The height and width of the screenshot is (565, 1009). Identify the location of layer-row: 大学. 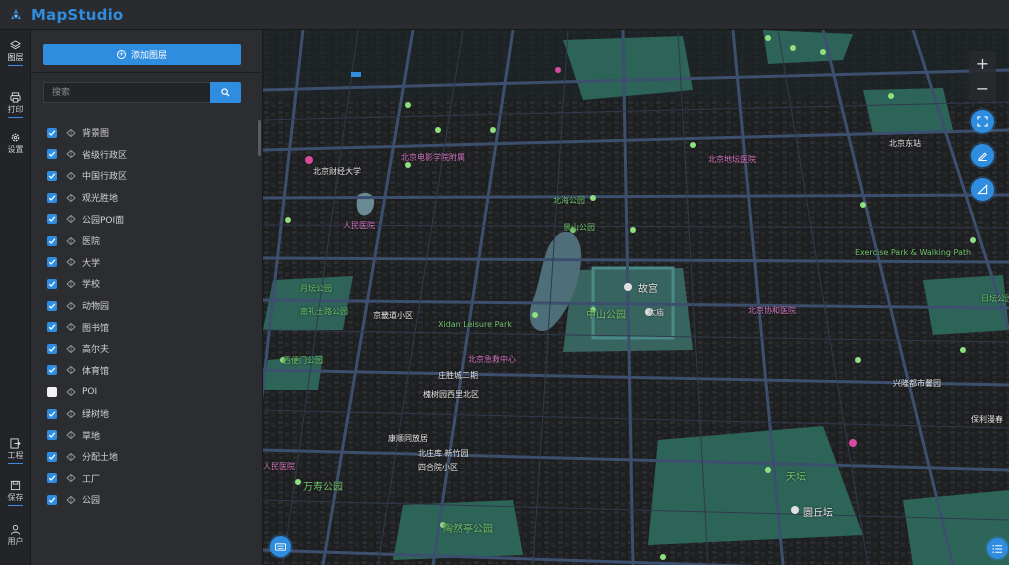
(149, 263).